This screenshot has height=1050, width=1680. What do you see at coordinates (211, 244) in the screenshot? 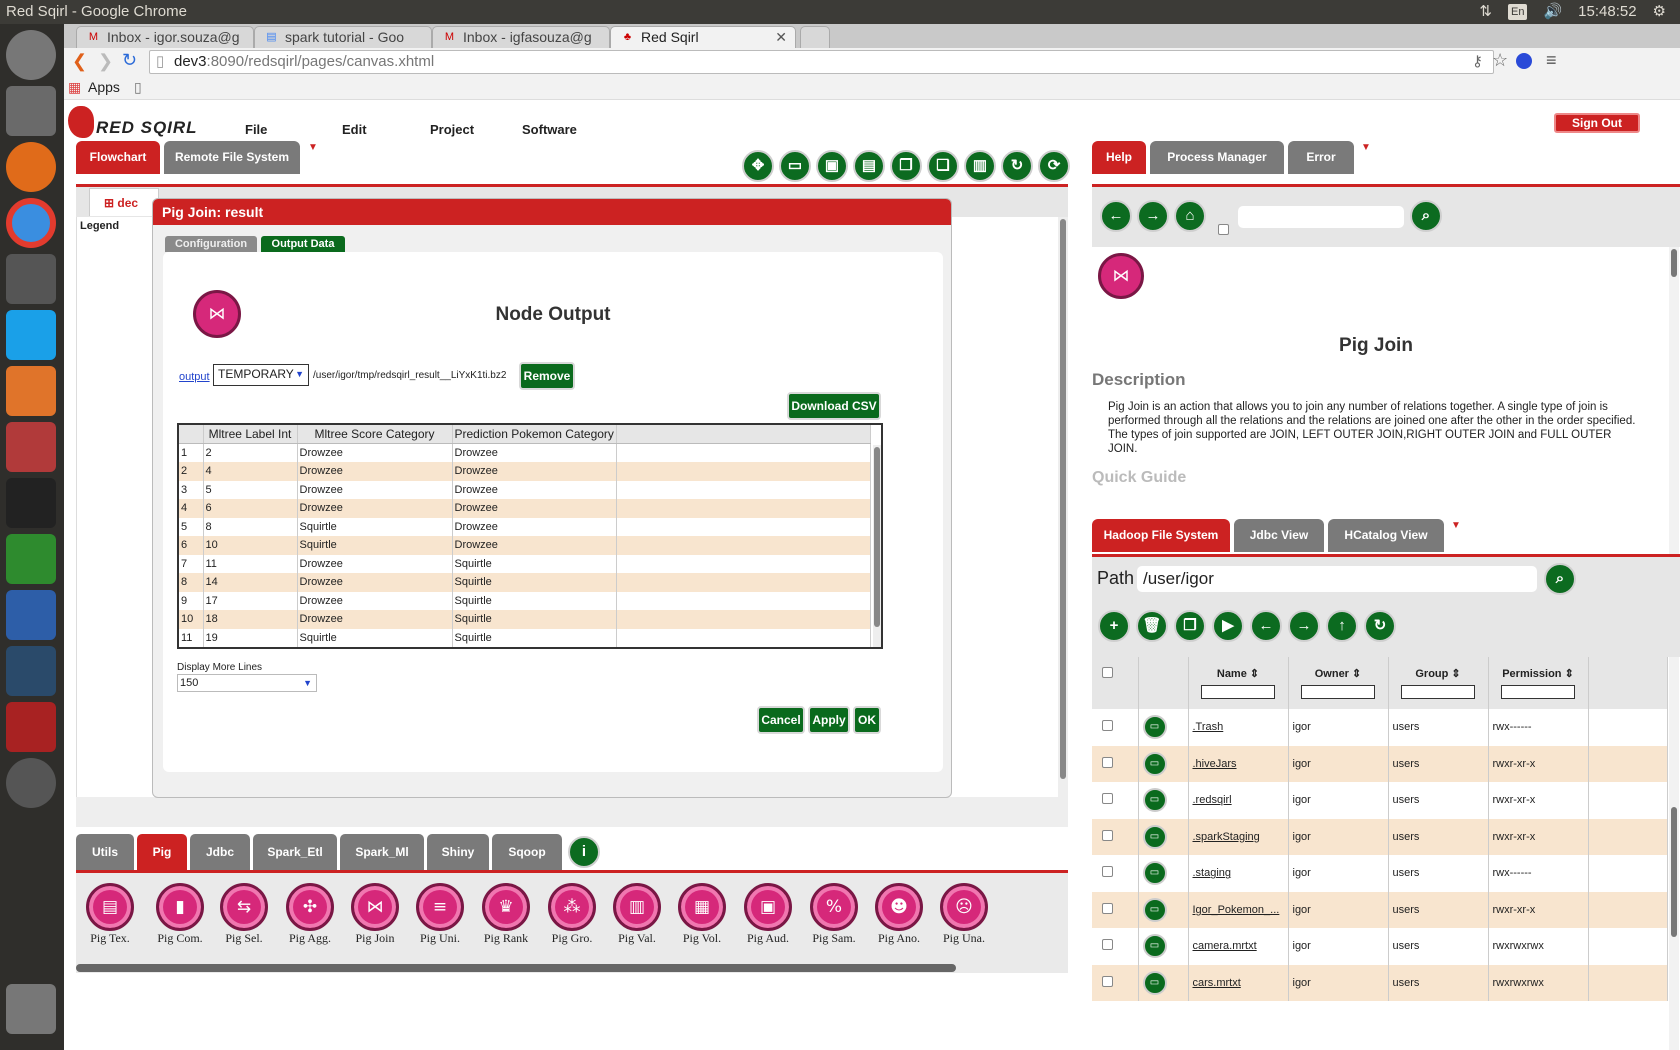
I see `dialog-tab-configuration: Configuration` at bounding box center [211, 244].